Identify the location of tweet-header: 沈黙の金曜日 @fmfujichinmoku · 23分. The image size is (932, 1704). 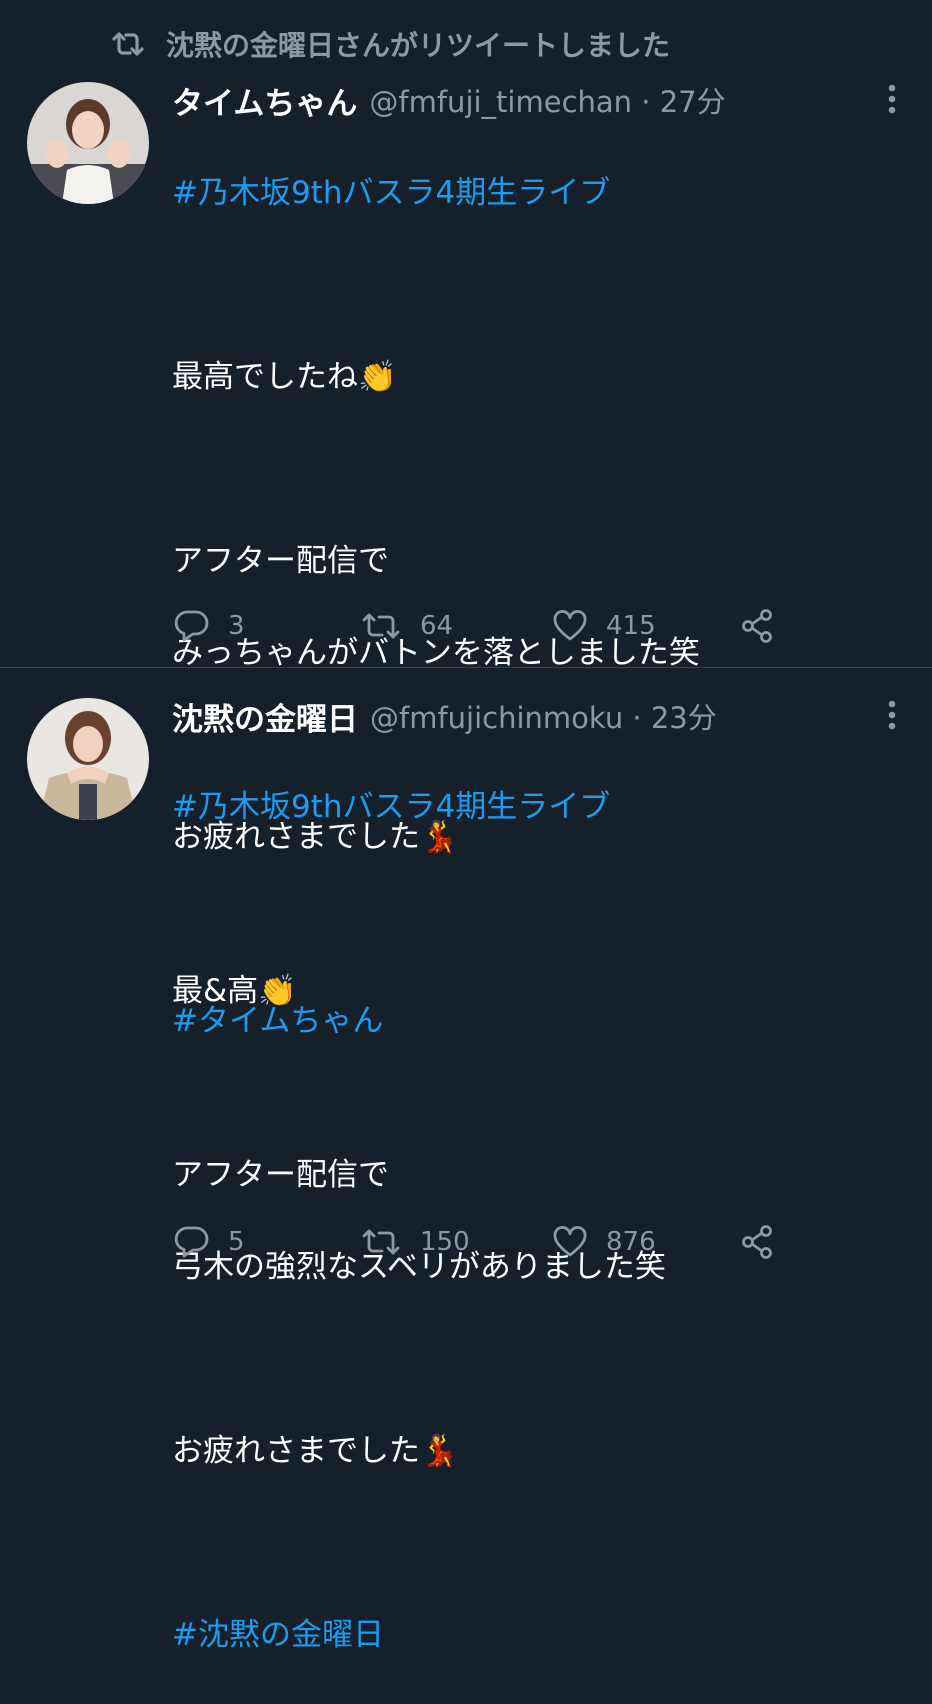
(522, 716).